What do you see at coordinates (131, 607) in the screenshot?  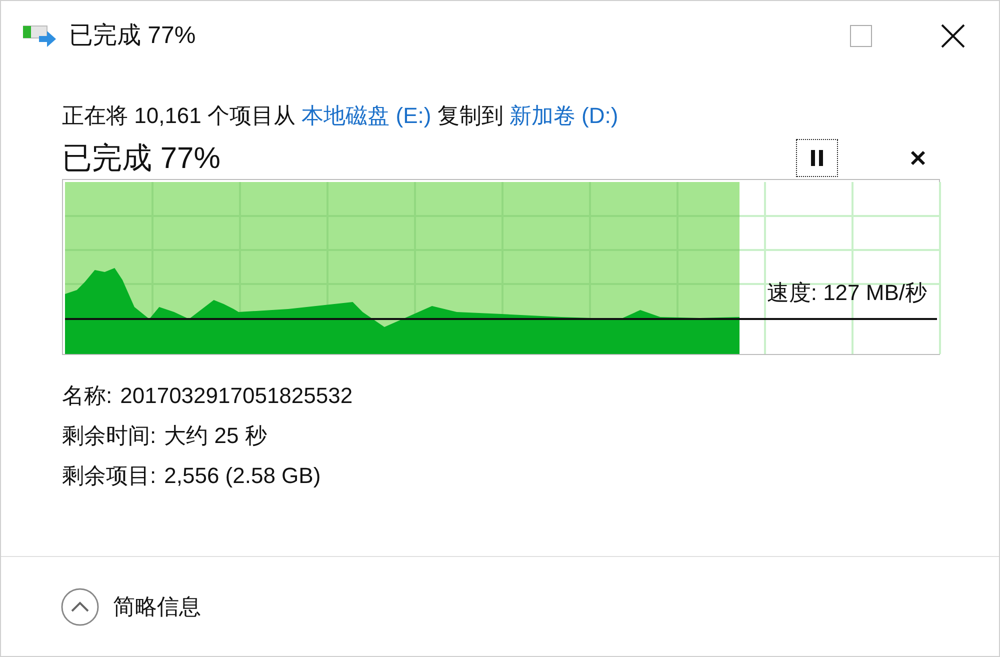 I see `details-toggle: 简略信息` at bounding box center [131, 607].